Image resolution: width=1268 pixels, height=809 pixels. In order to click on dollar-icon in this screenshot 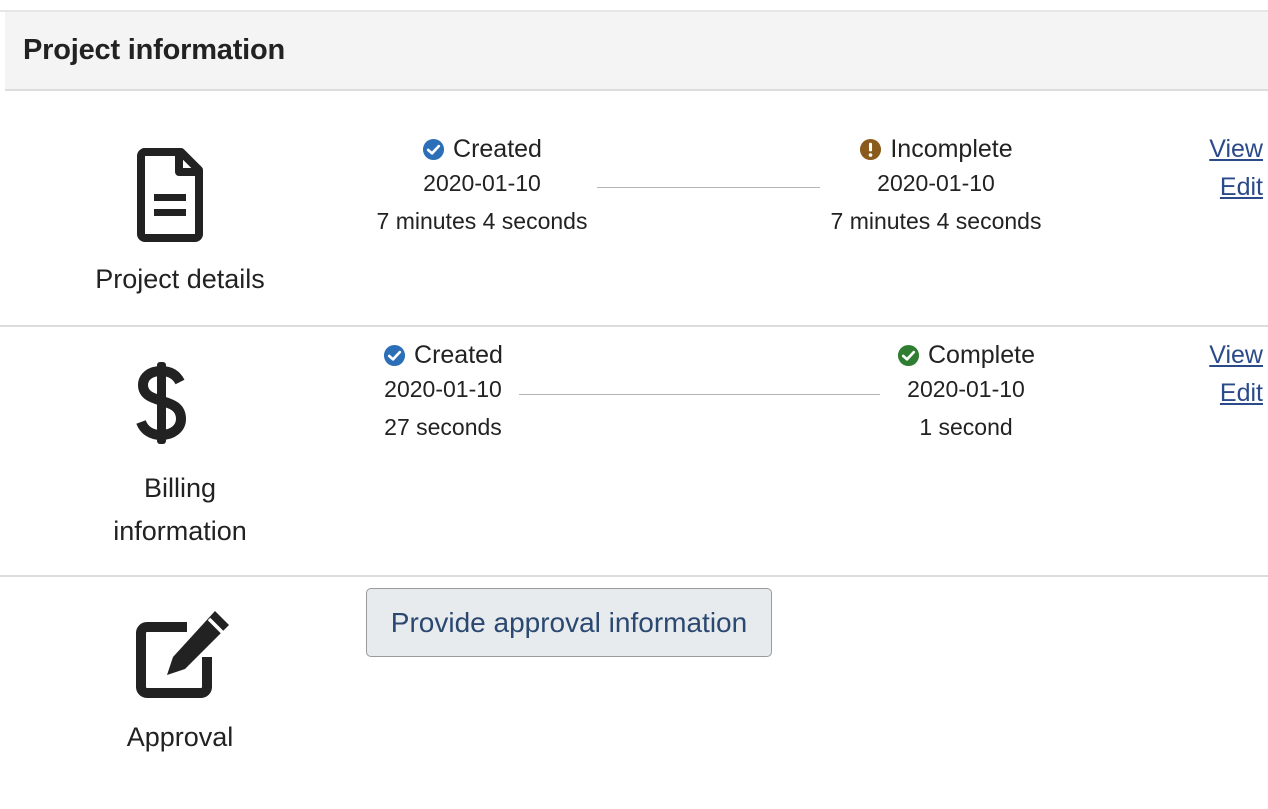, I will do `click(161, 403)`.